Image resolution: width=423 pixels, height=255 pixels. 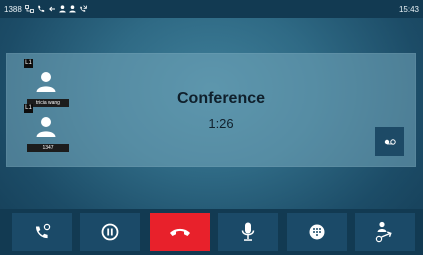 I want to click on phone-icon, so click(x=40, y=8).